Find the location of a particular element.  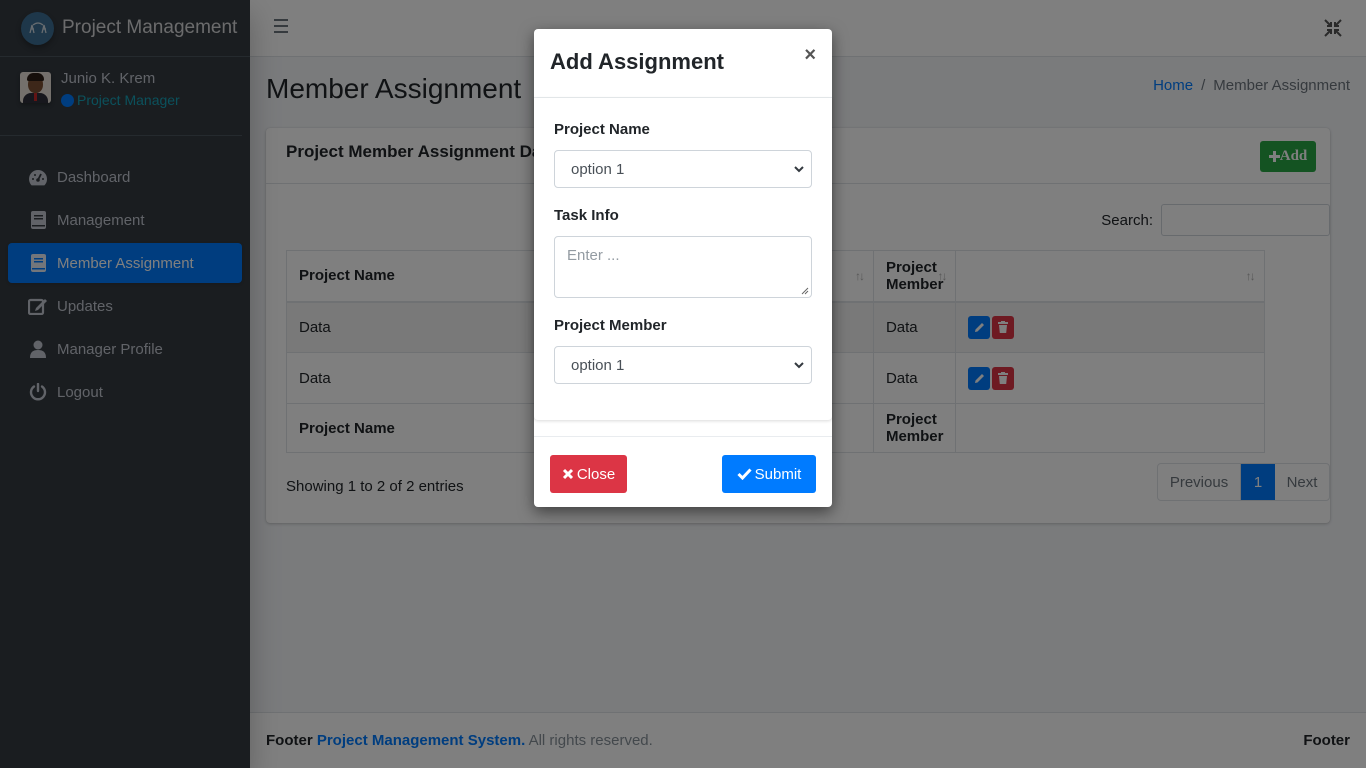

submit-button: Submit is located at coordinates (769, 474).